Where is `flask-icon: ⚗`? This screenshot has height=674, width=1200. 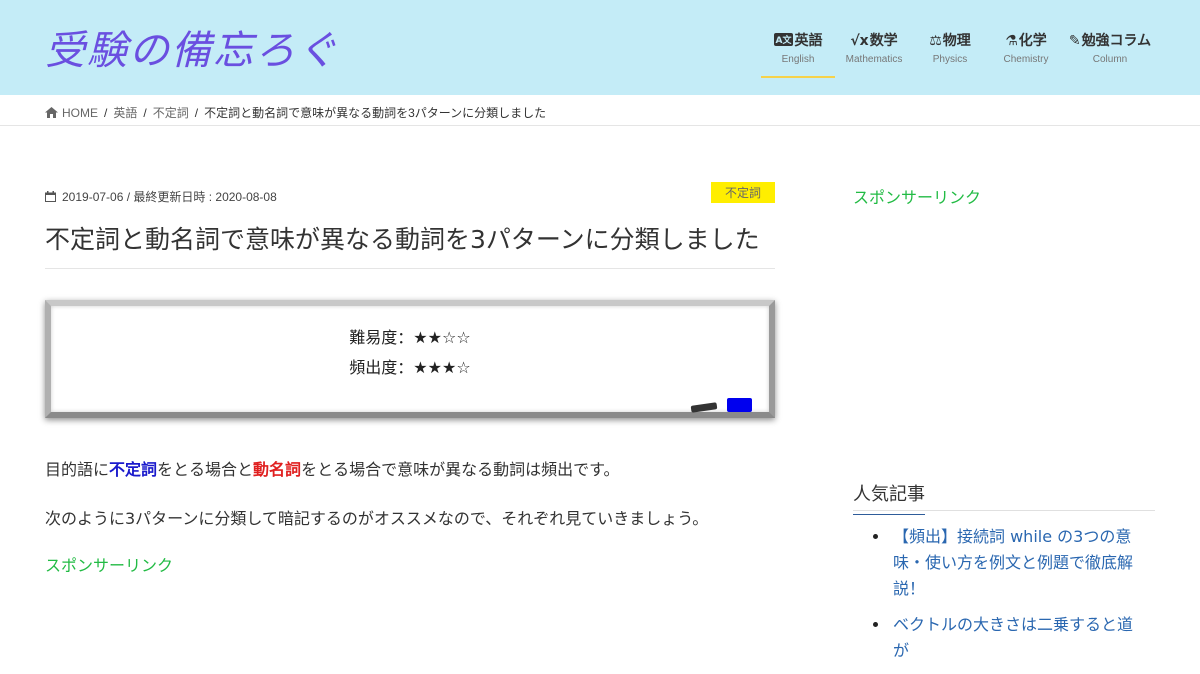 flask-icon: ⚗ is located at coordinates (1011, 41).